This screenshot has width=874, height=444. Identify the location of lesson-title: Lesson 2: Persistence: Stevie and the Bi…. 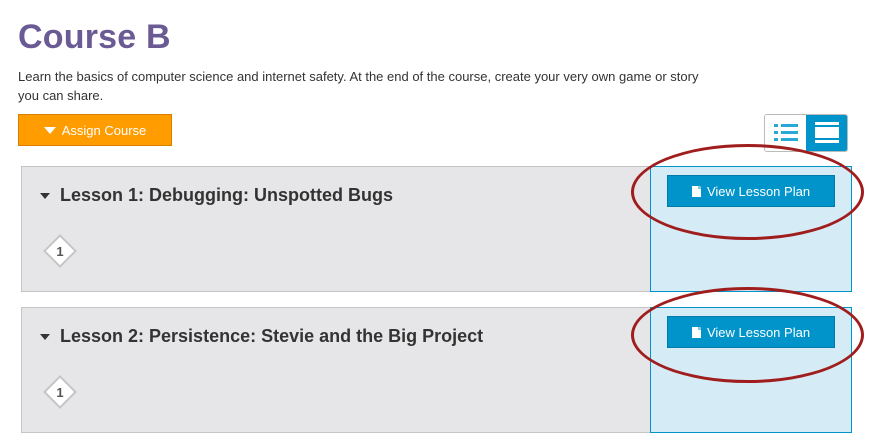
(272, 336).